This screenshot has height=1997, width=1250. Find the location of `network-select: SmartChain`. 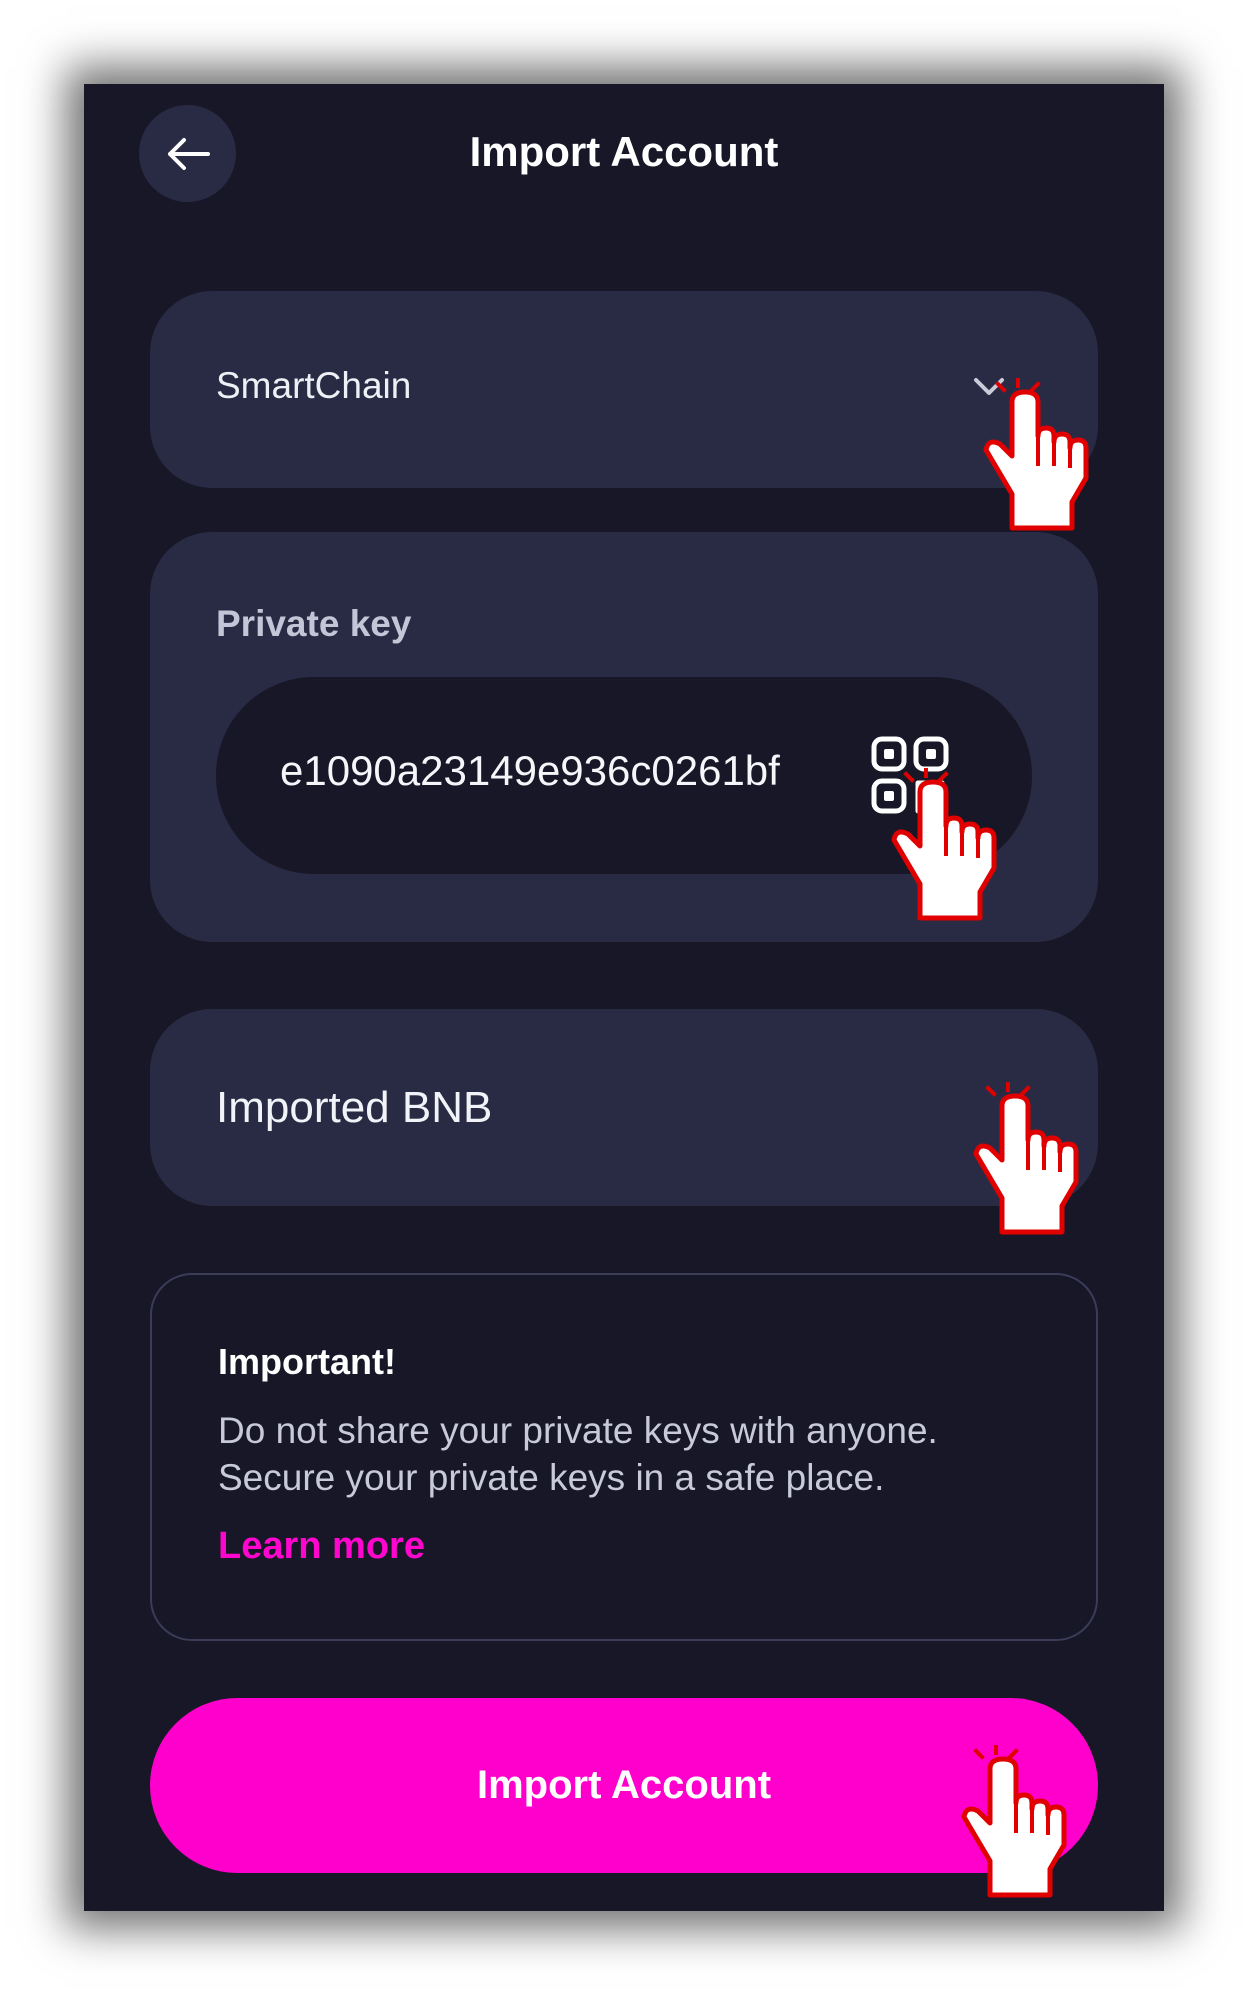

network-select: SmartChain is located at coordinates (624, 389).